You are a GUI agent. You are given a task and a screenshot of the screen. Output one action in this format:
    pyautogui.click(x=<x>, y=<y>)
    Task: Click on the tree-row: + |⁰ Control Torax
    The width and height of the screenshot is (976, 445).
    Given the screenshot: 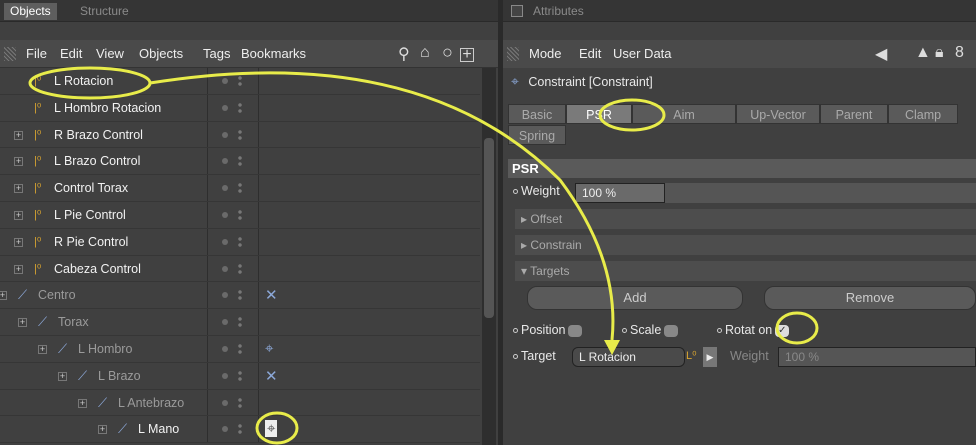 What is the action you would take?
    pyautogui.click(x=240, y=188)
    